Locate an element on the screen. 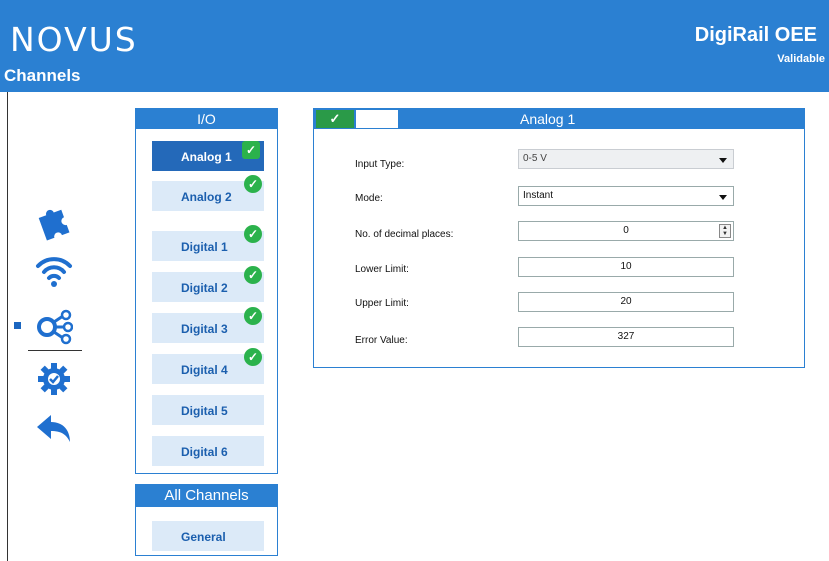 This screenshot has width=829, height=561. lower-limit-input: 10 is located at coordinates (626, 267).